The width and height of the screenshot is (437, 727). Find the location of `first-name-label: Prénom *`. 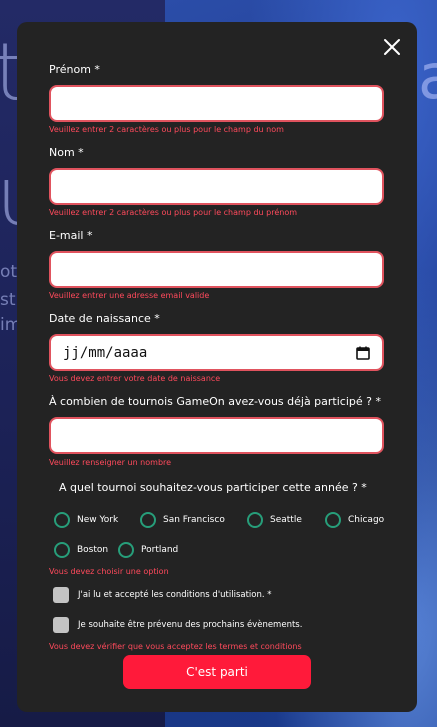

first-name-label: Prénom * is located at coordinates (74, 69).